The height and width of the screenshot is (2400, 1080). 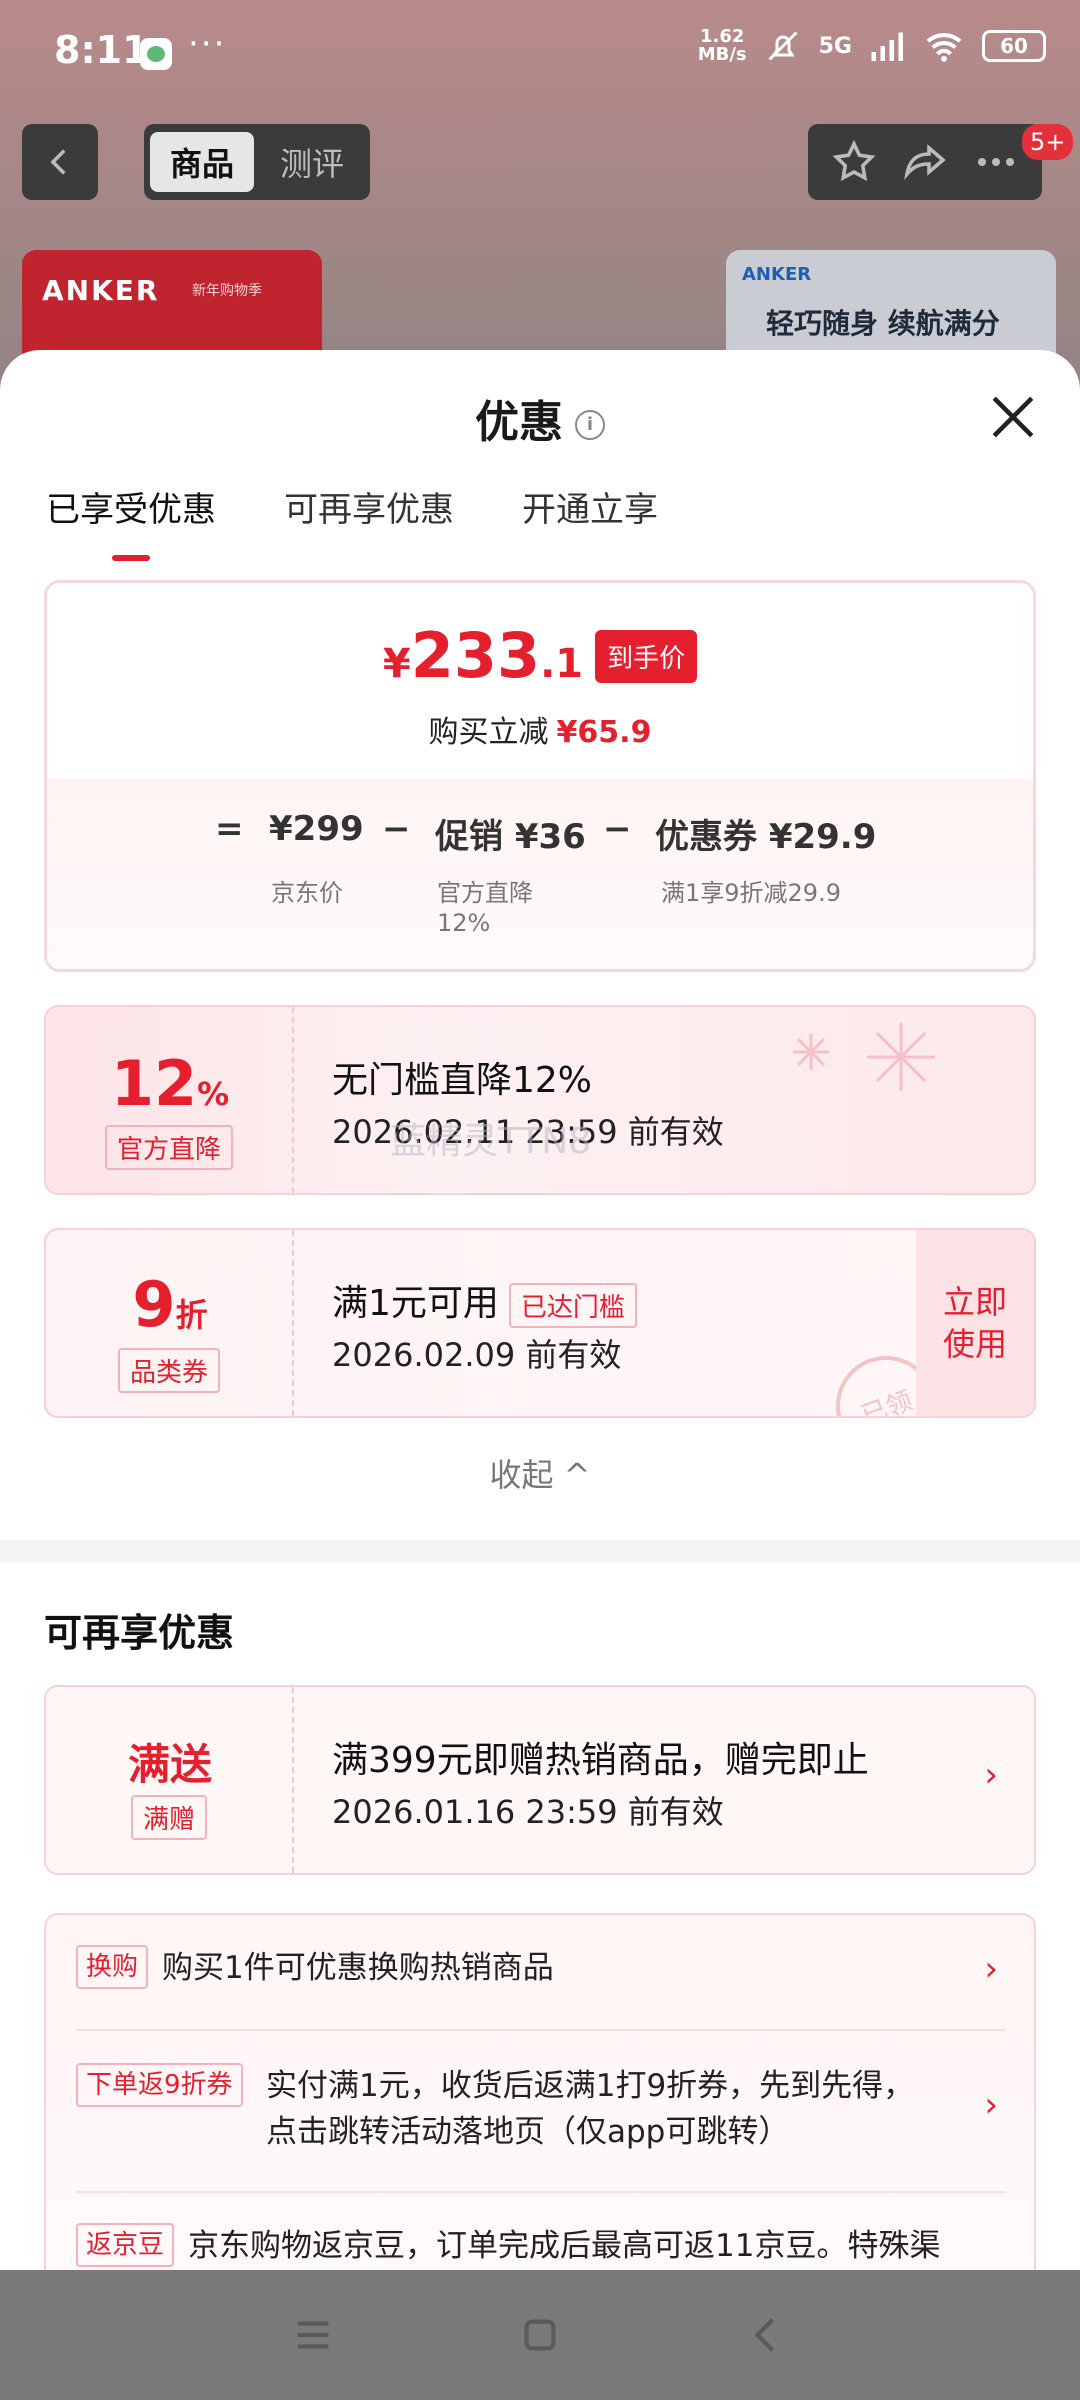 What do you see at coordinates (766, 837) in the screenshot?
I see `coupon-amount: 优惠券 ¥29.9` at bounding box center [766, 837].